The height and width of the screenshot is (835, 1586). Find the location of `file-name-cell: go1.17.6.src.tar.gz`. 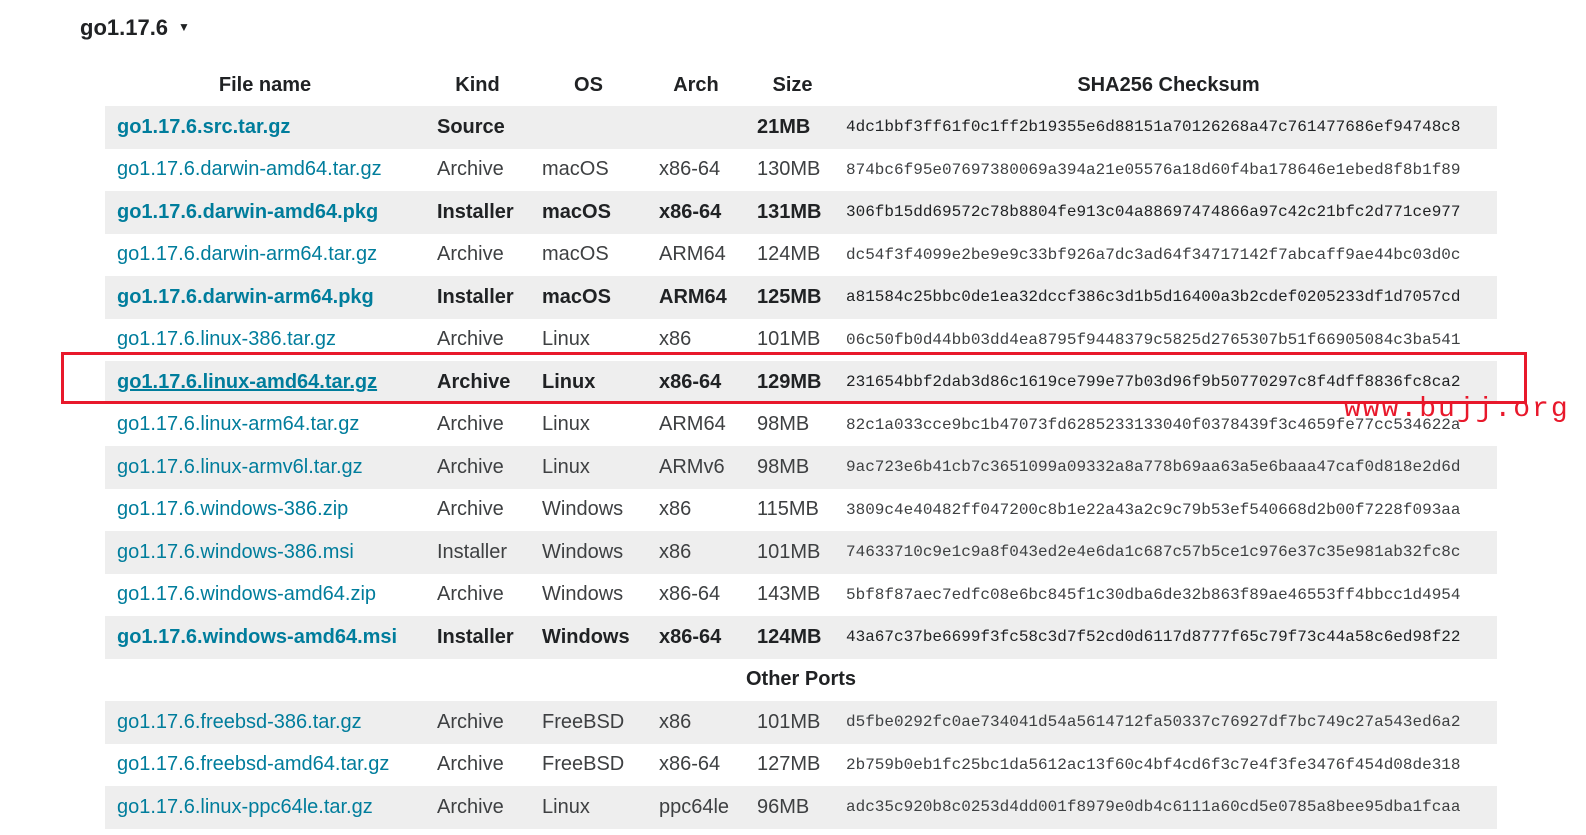

file-name-cell: go1.17.6.src.tar.gz is located at coordinates (265, 127).